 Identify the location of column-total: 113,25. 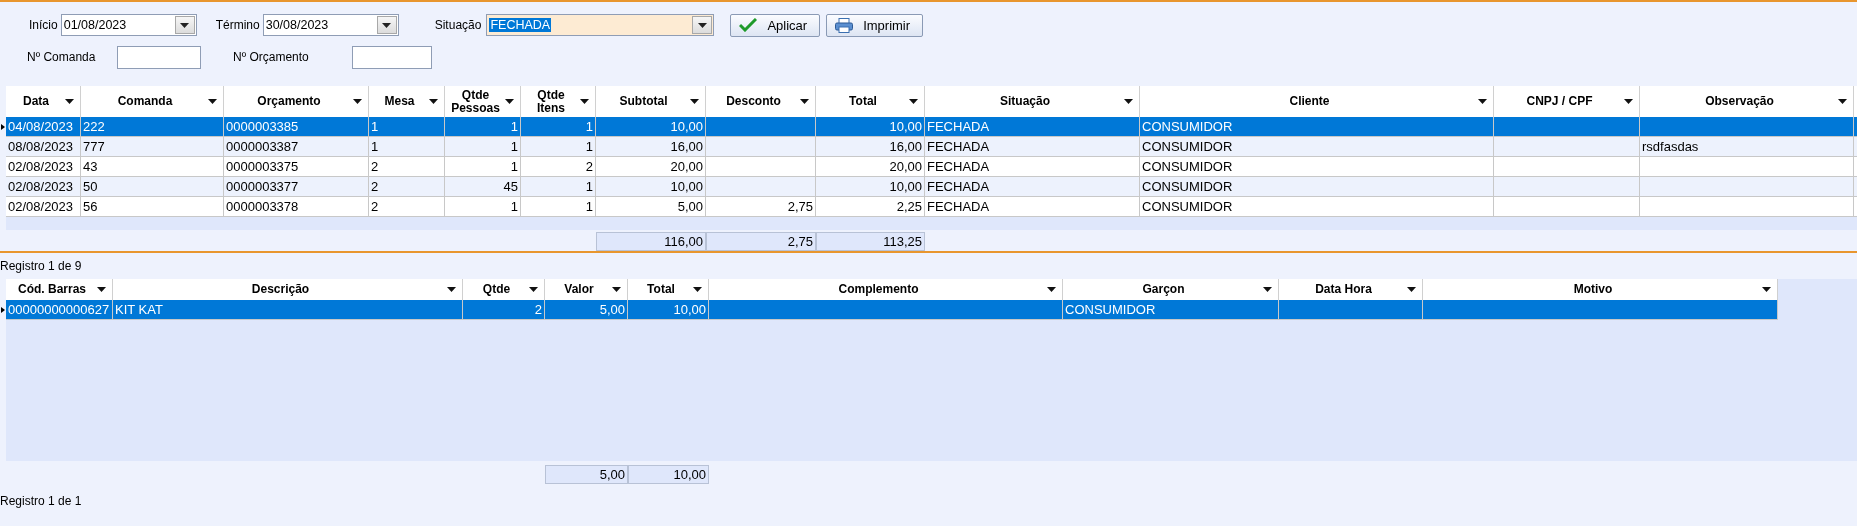
(902, 241).